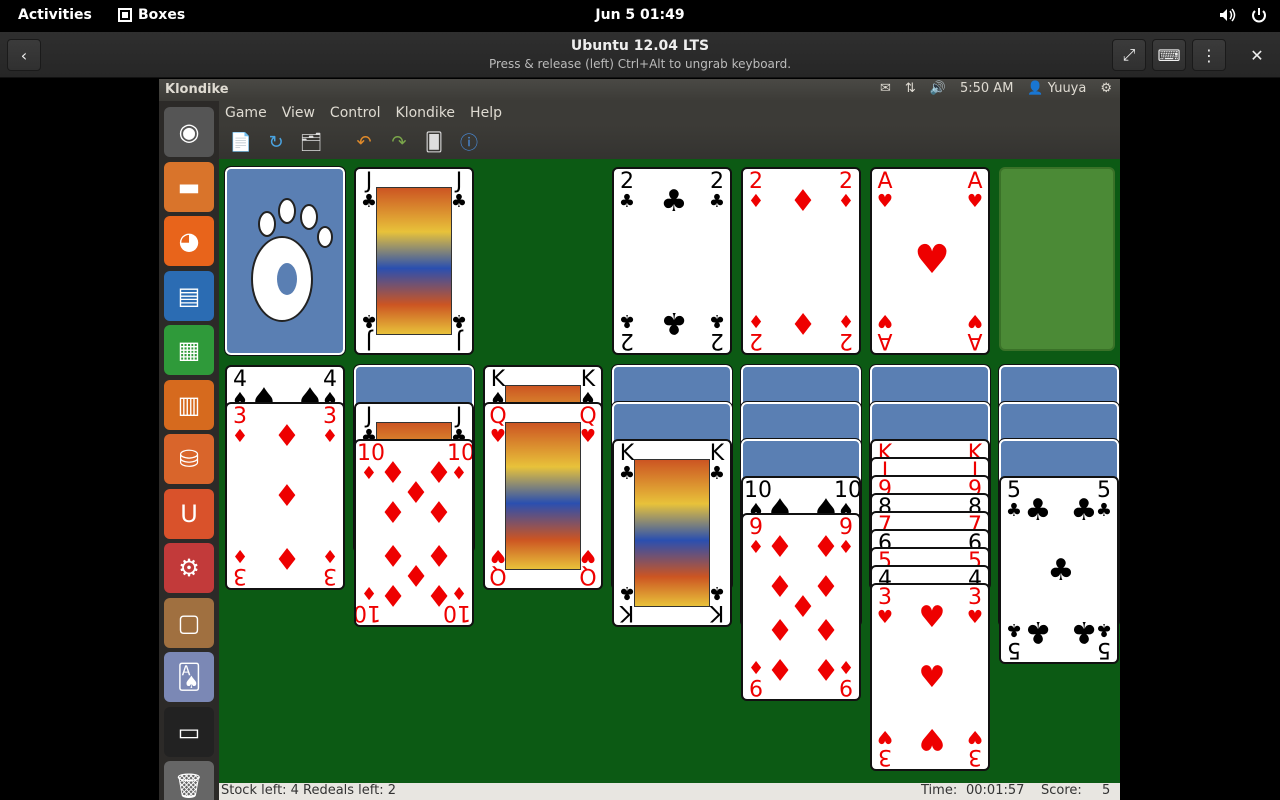 The image size is (1280, 800). I want to click on boxes-icon, so click(125, 15).